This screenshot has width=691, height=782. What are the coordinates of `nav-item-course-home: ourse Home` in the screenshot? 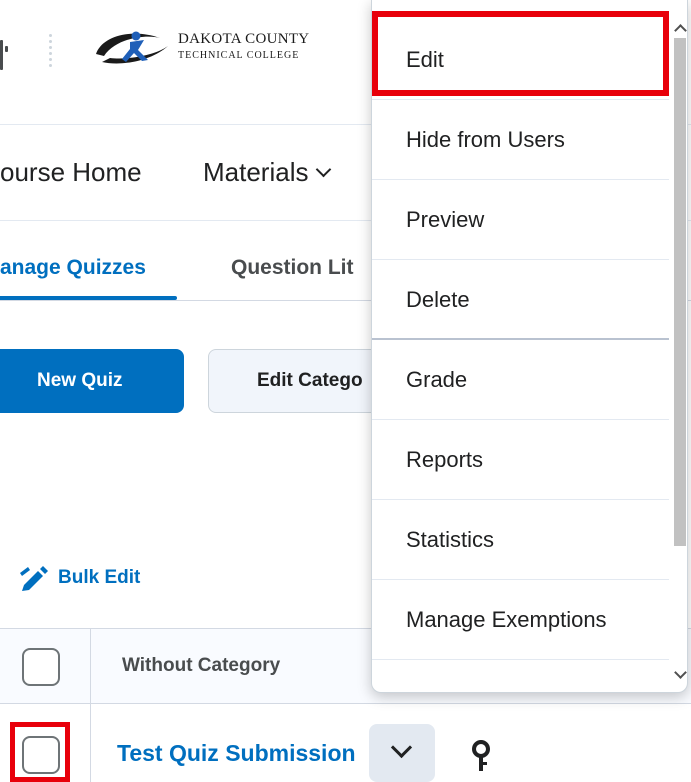 It's located at (71, 172).